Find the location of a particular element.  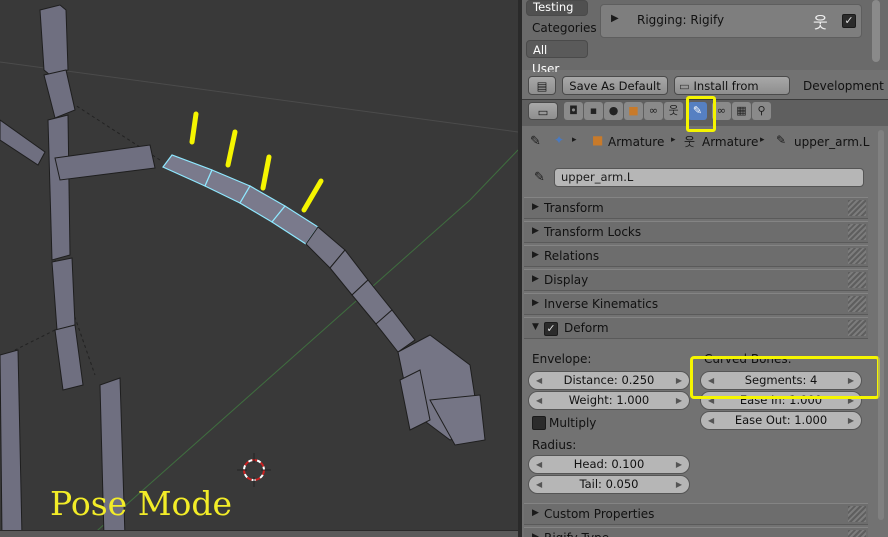

selected-bone-chain is located at coordinates (240, 199).